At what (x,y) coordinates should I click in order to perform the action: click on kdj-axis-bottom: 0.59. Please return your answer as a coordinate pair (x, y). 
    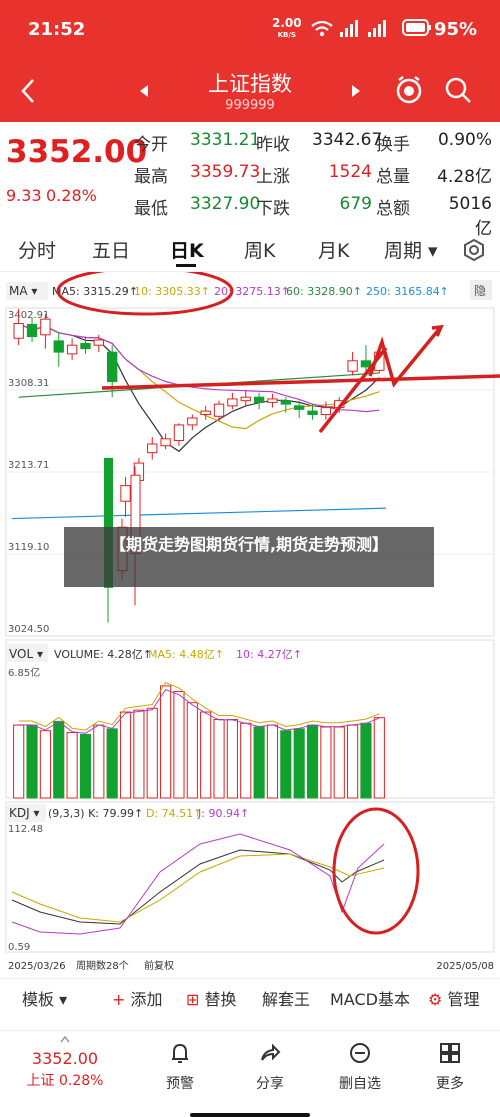
    Looking at the image, I should click on (19, 947).